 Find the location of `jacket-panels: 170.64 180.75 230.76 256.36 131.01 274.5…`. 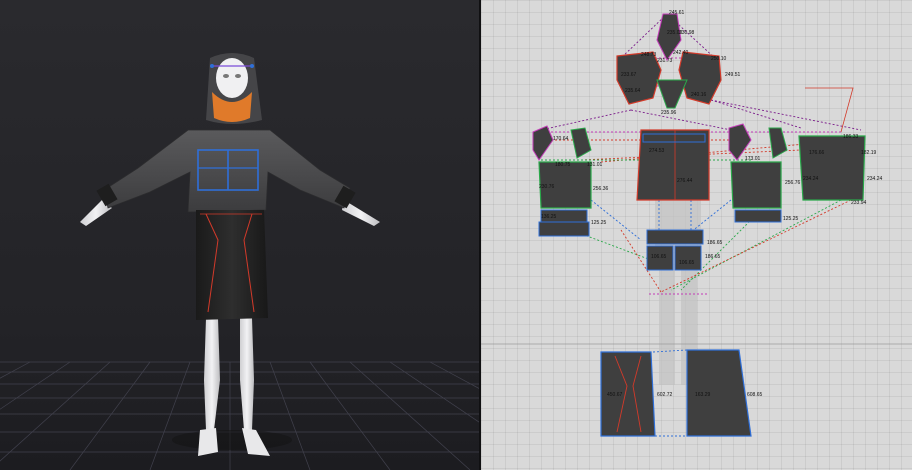

jacket-panels: 170.64 180.75 230.76 256.36 131.01 274.5… is located at coordinates (707, 162).